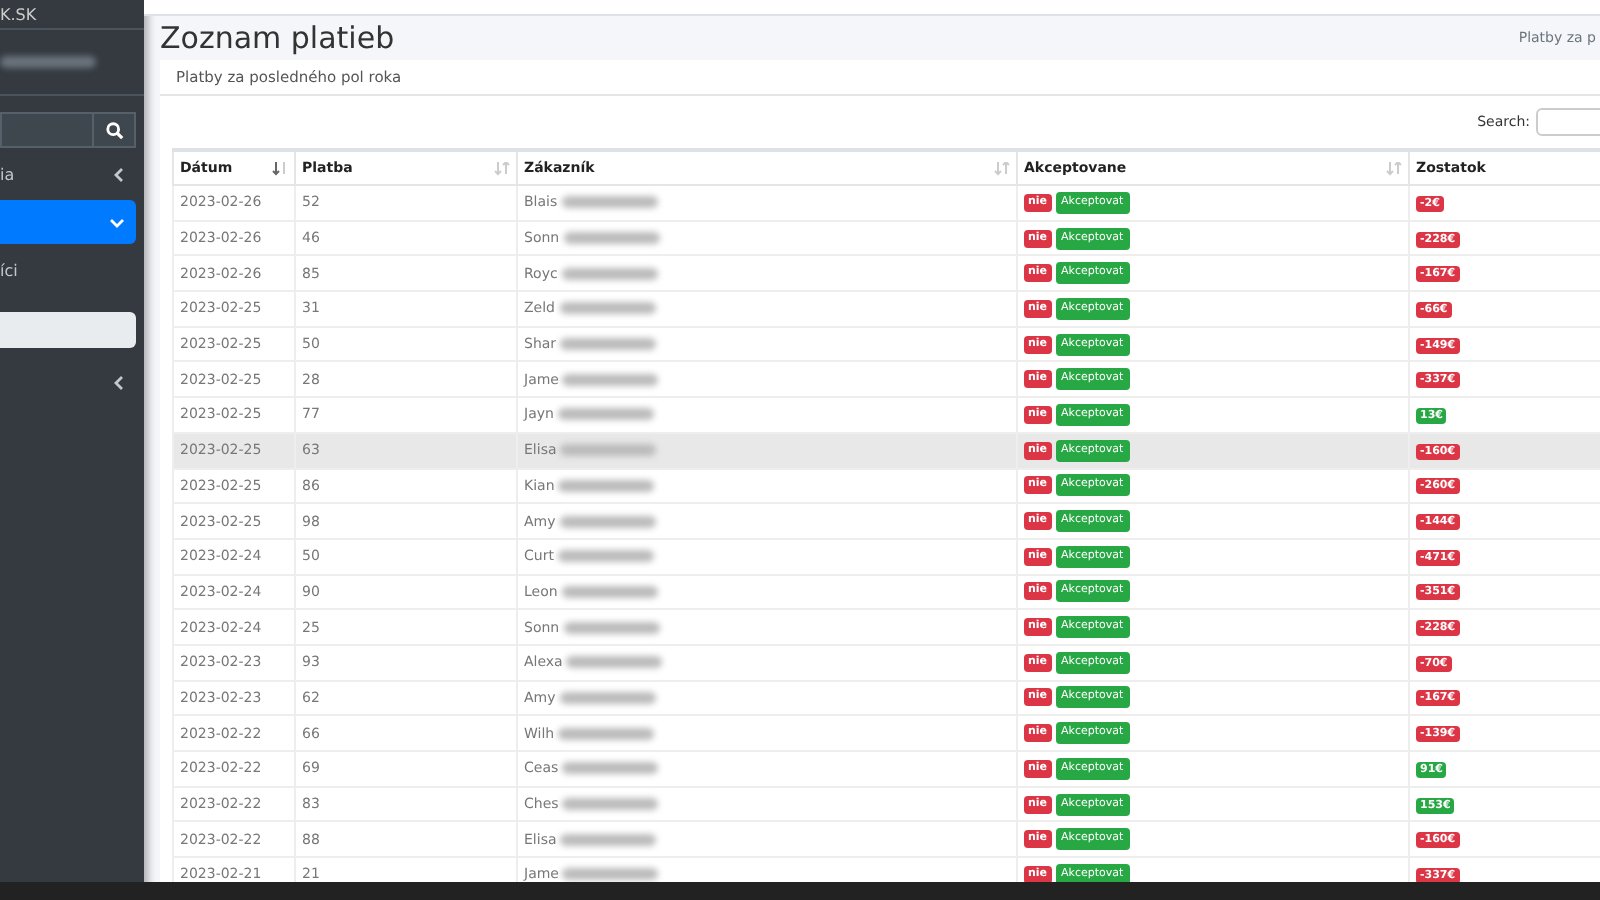 This screenshot has width=1600, height=900. I want to click on page-title: Zoznam platieb, so click(277, 38).